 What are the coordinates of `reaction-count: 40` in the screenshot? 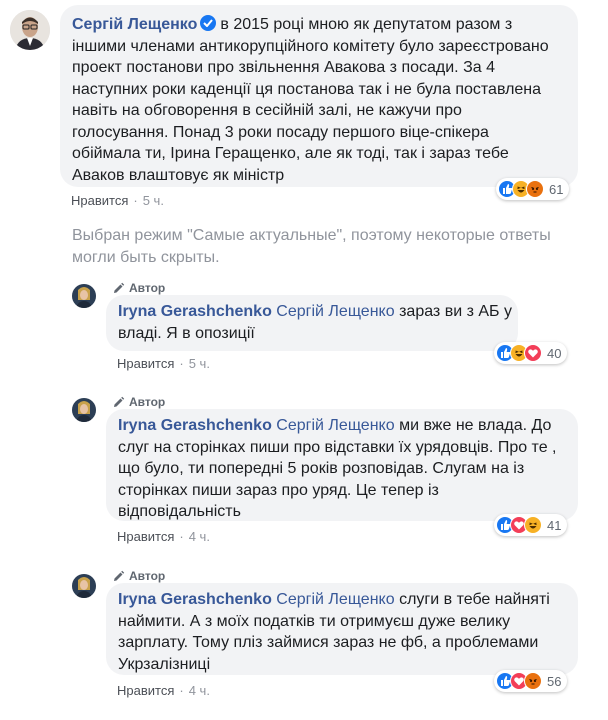 It's located at (554, 353).